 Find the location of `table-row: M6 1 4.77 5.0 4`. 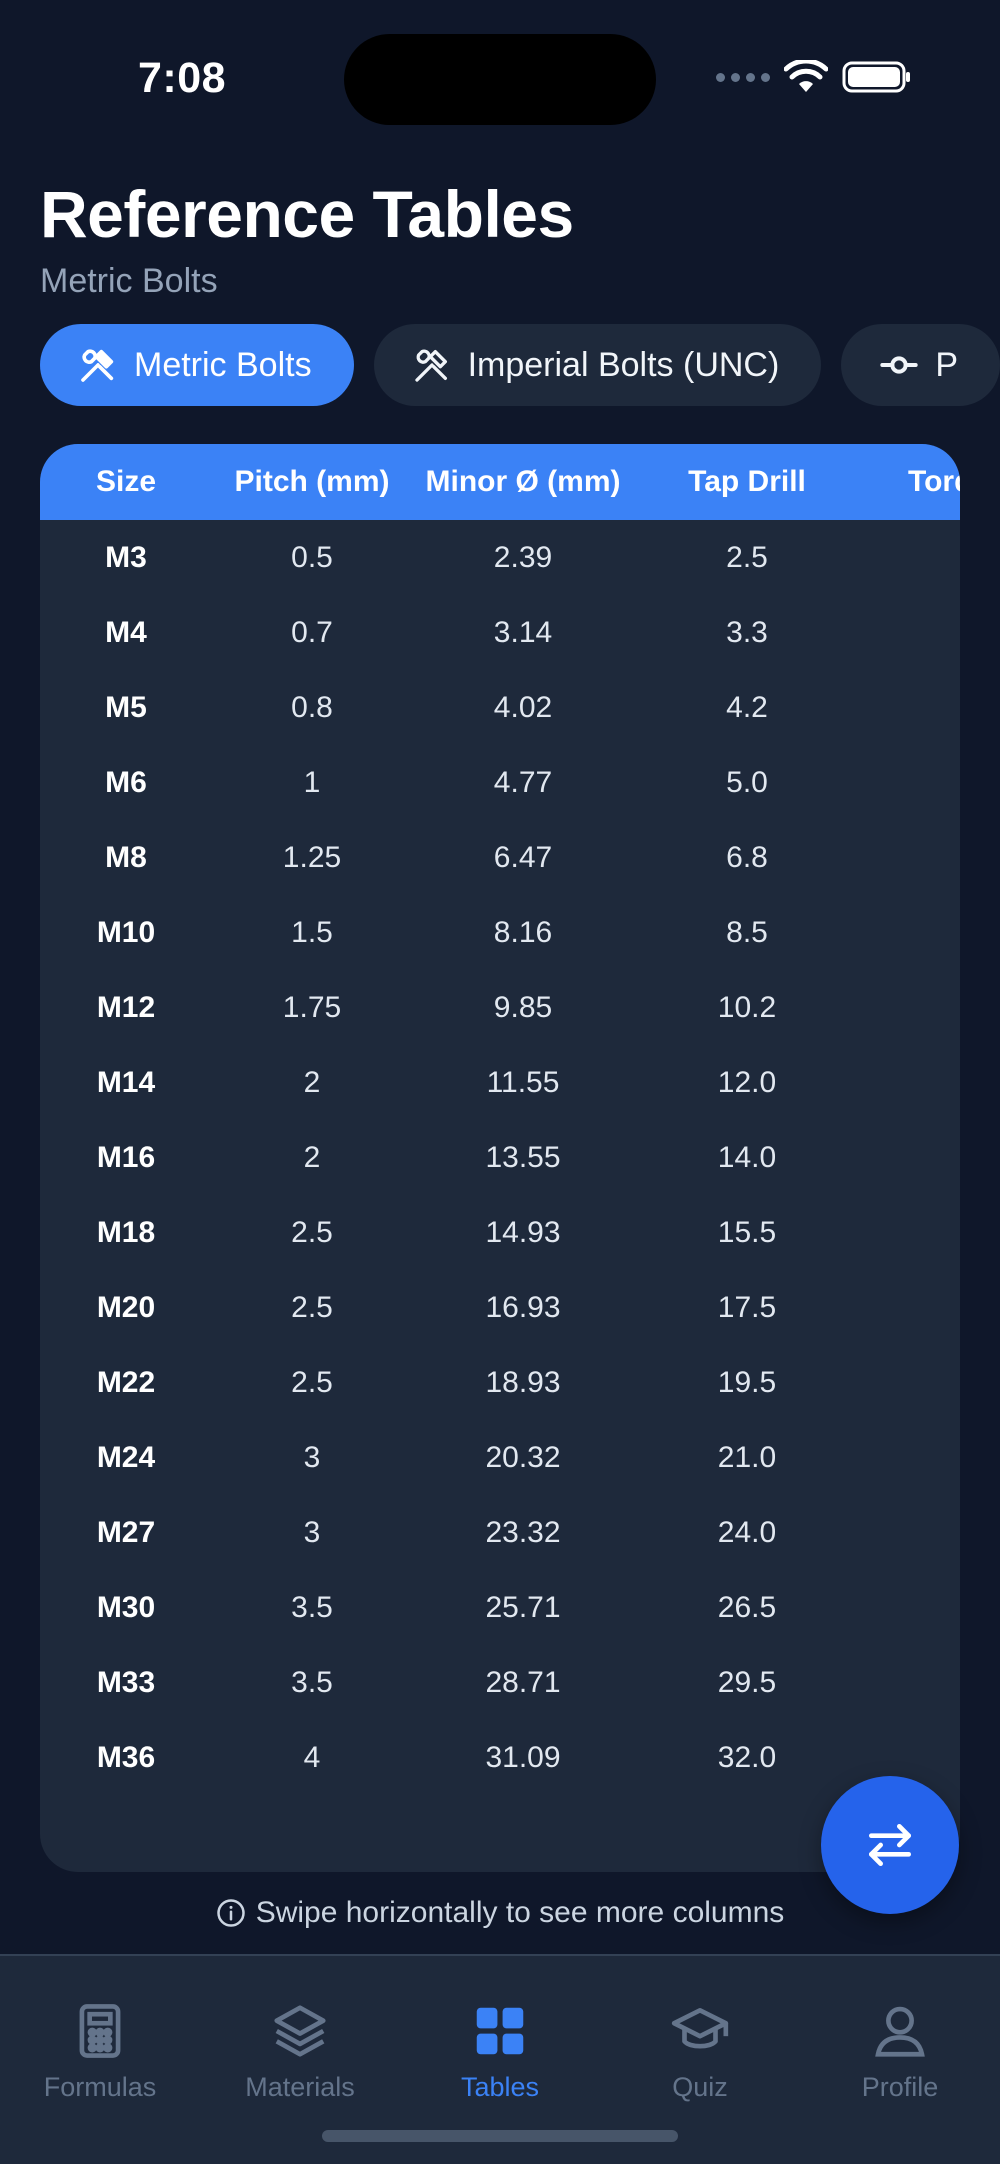

table-row: M6 1 4.77 5.0 4 is located at coordinates (500, 782).